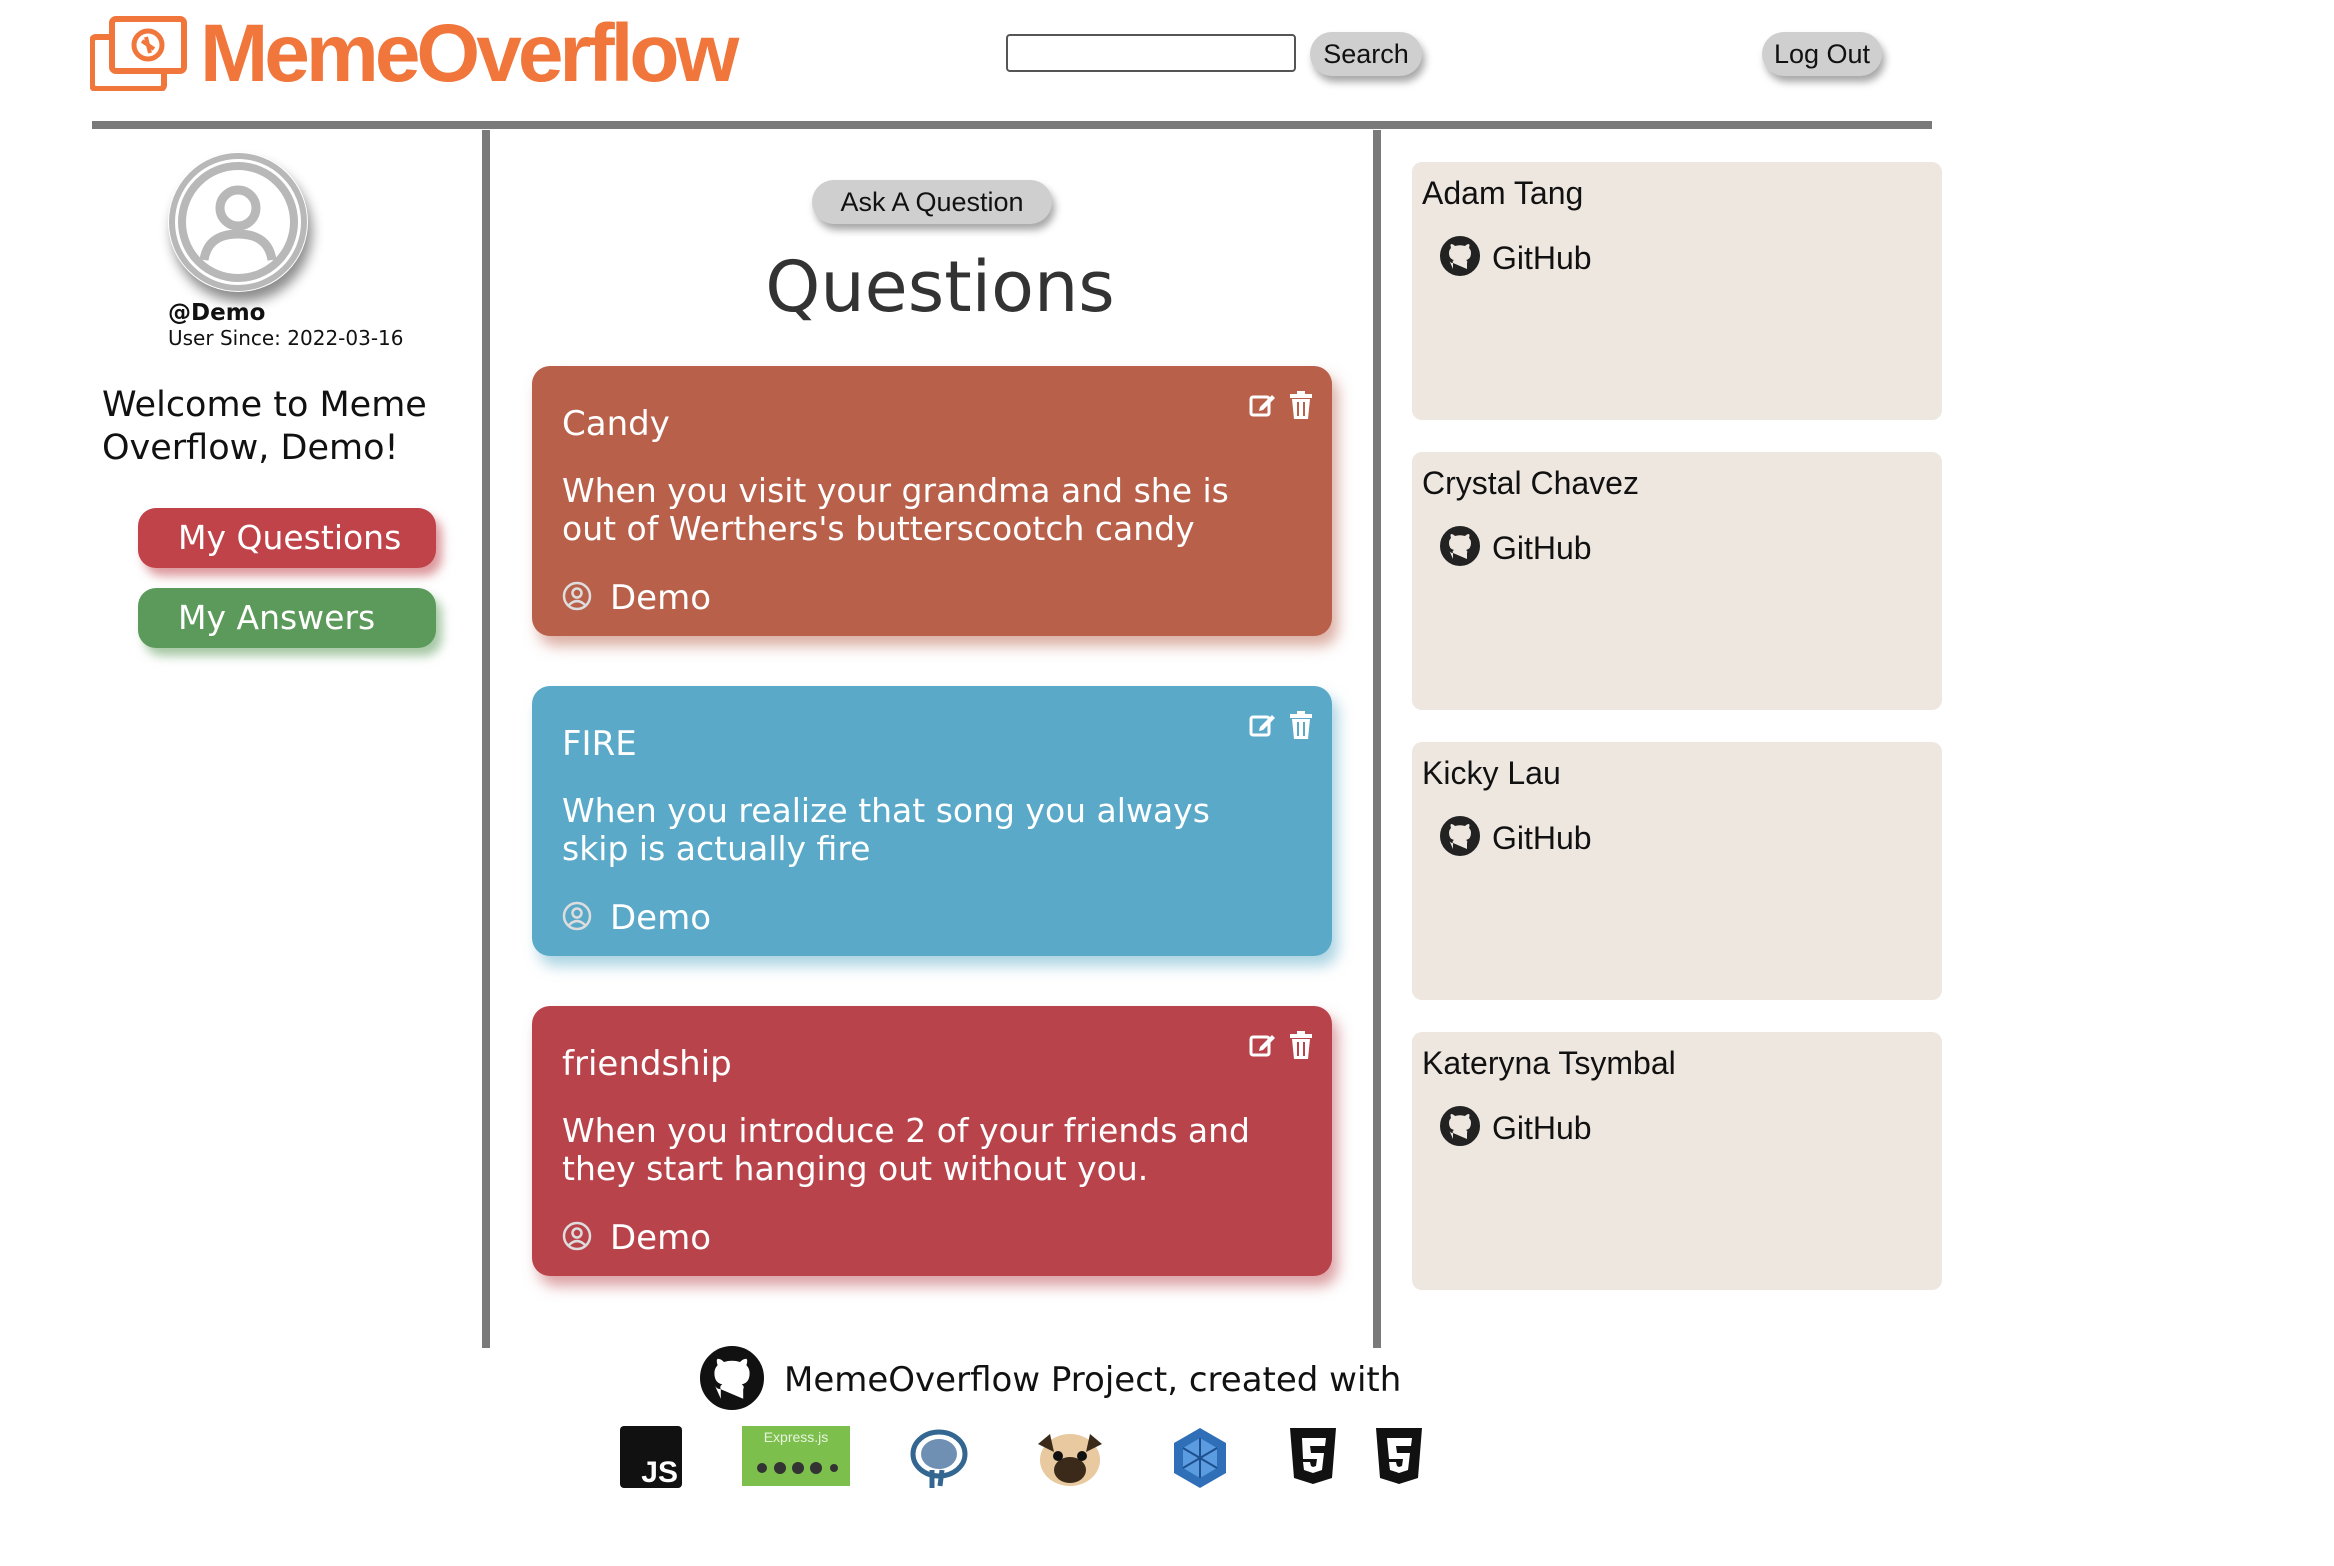 This screenshot has width=2334, height=1566. Describe the element at coordinates (796, 1458) in the screenshot. I see `express-node-icon: Express.js` at that location.